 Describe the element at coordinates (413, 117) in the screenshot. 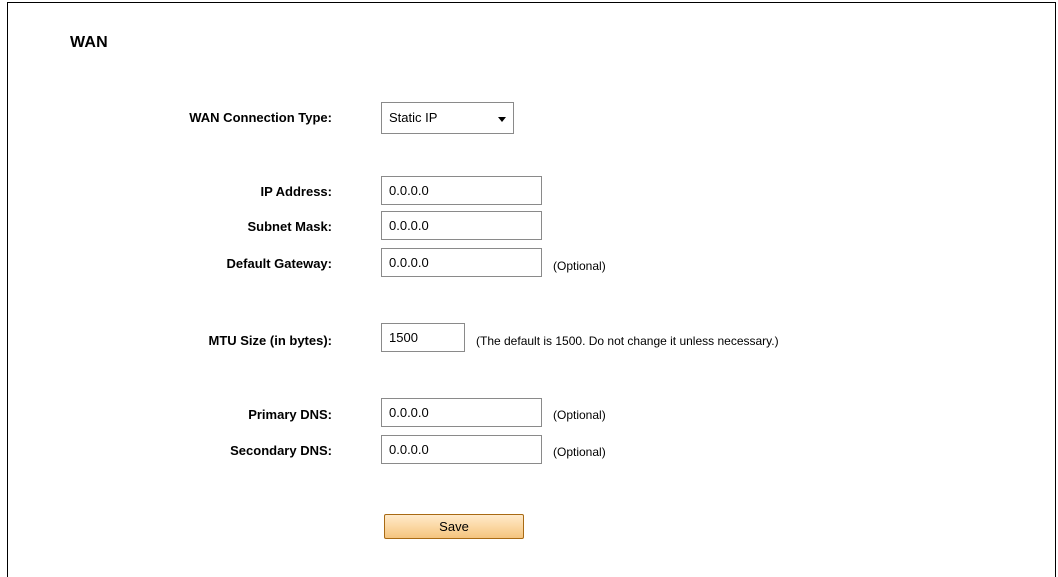

I see `connection-type-value: Static IP` at that location.